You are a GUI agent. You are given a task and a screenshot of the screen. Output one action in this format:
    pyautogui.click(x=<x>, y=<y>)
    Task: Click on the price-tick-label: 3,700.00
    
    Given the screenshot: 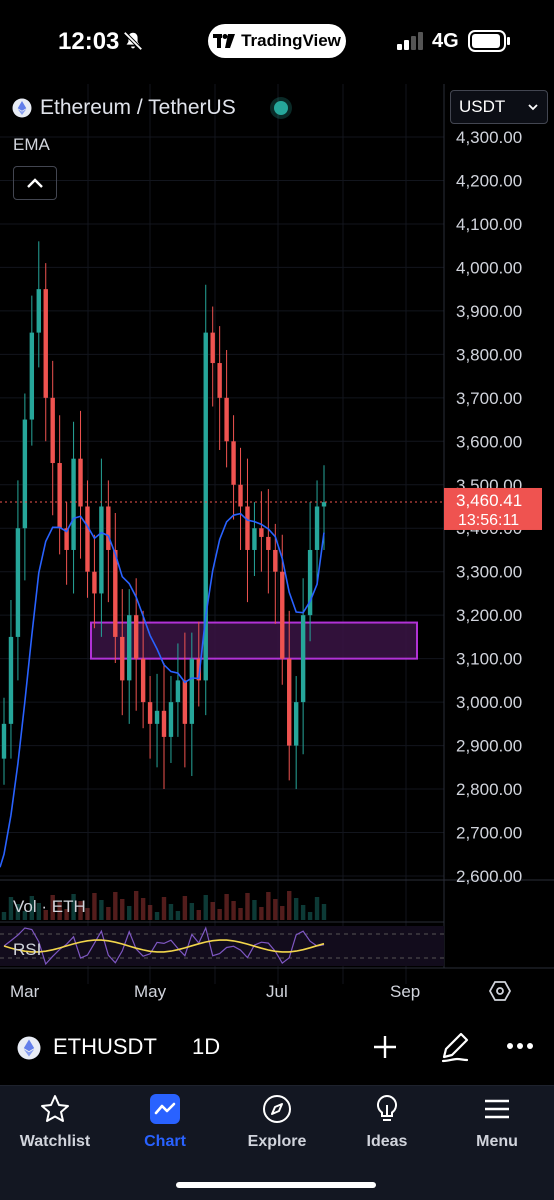 What is the action you would take?
    pyautogui.click(x=489, y=398)
    